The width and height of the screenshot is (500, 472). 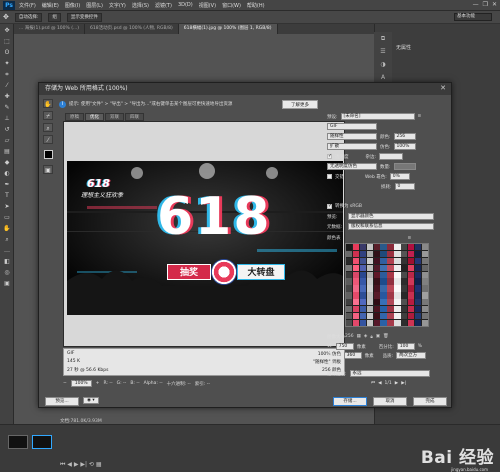 What do you see at coordinates (7, 74) in the screenshot?
I see `crop-icon: ⌗` at bounding box center [7, 74].